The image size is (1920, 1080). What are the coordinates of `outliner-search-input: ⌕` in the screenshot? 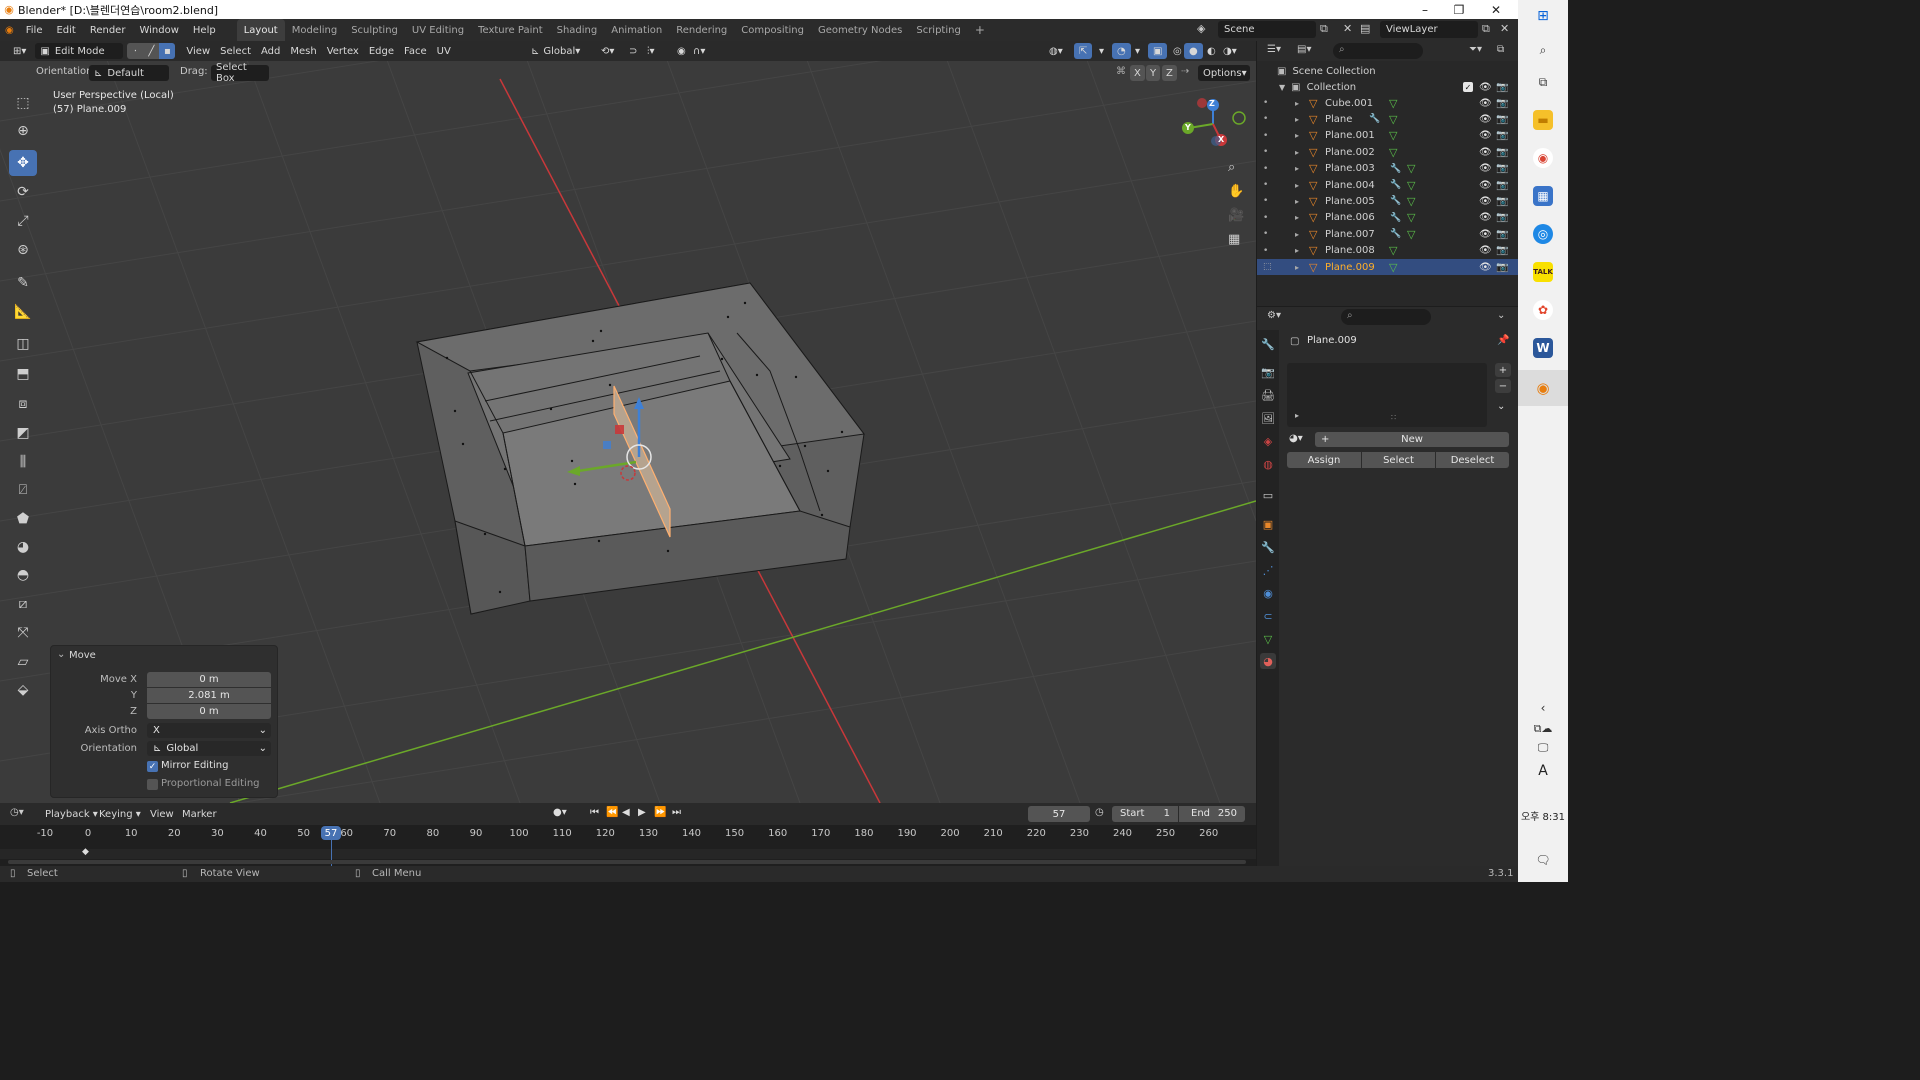 It's located at (1378, 51).